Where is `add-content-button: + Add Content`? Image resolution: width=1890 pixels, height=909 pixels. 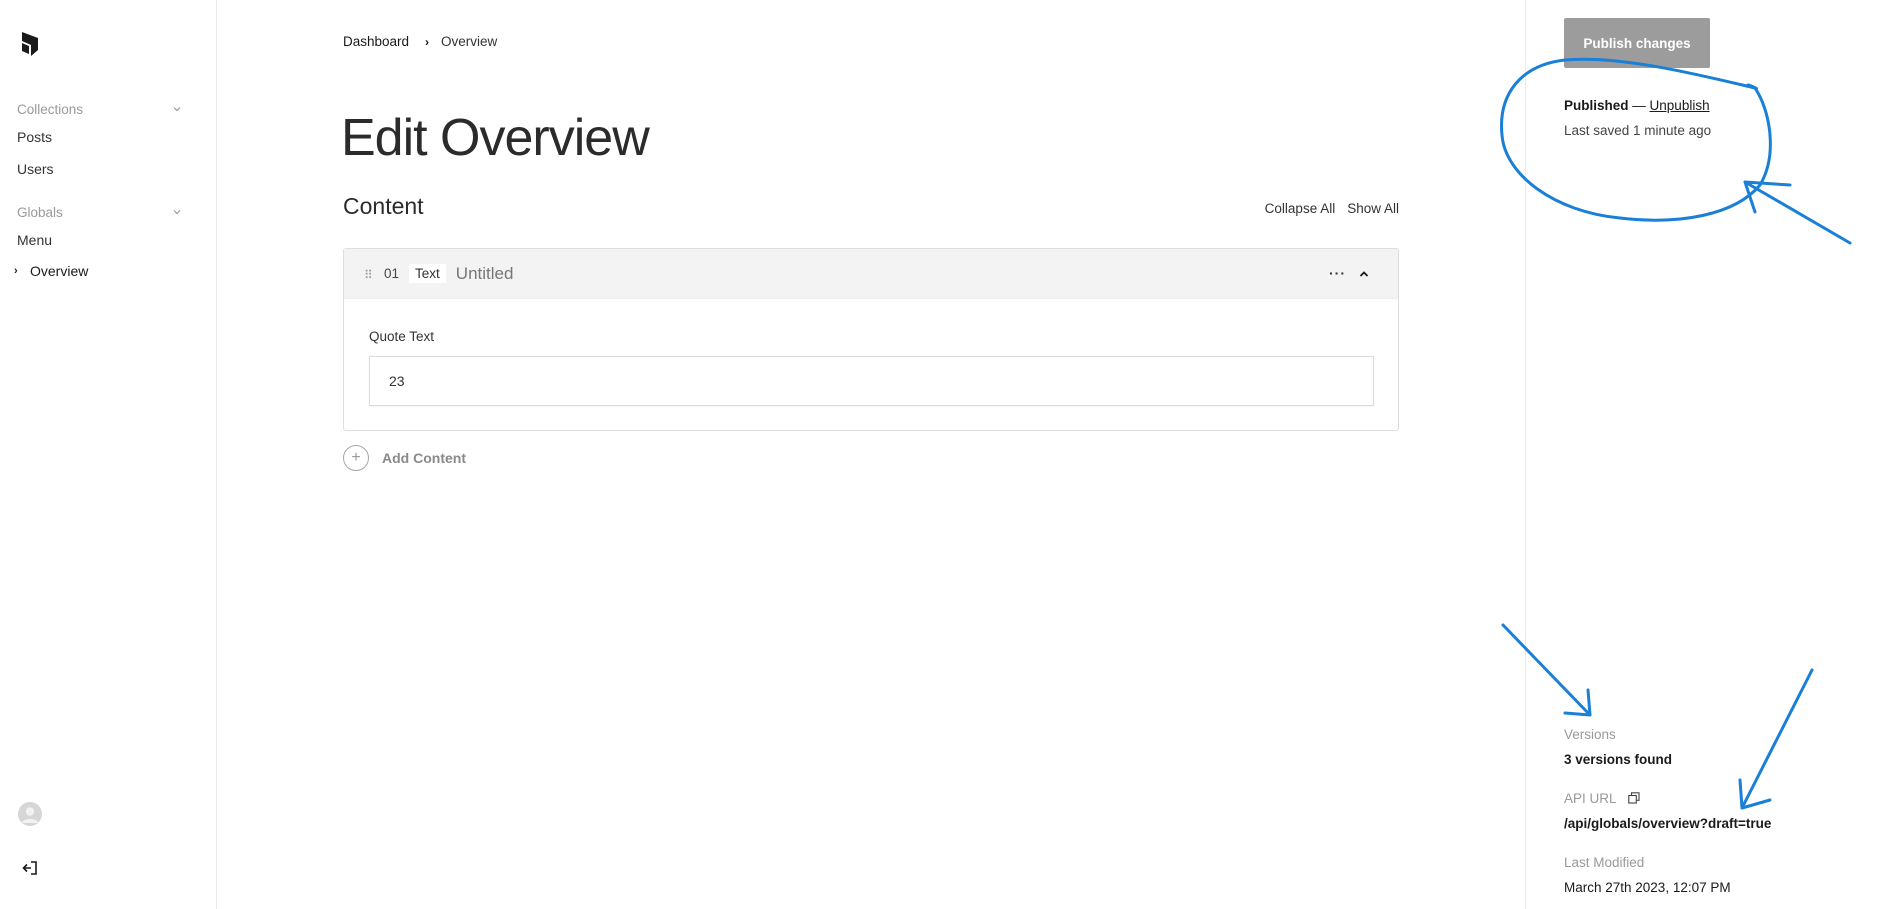
add-content-button: + Add Content is located at coordinates (404, 458).